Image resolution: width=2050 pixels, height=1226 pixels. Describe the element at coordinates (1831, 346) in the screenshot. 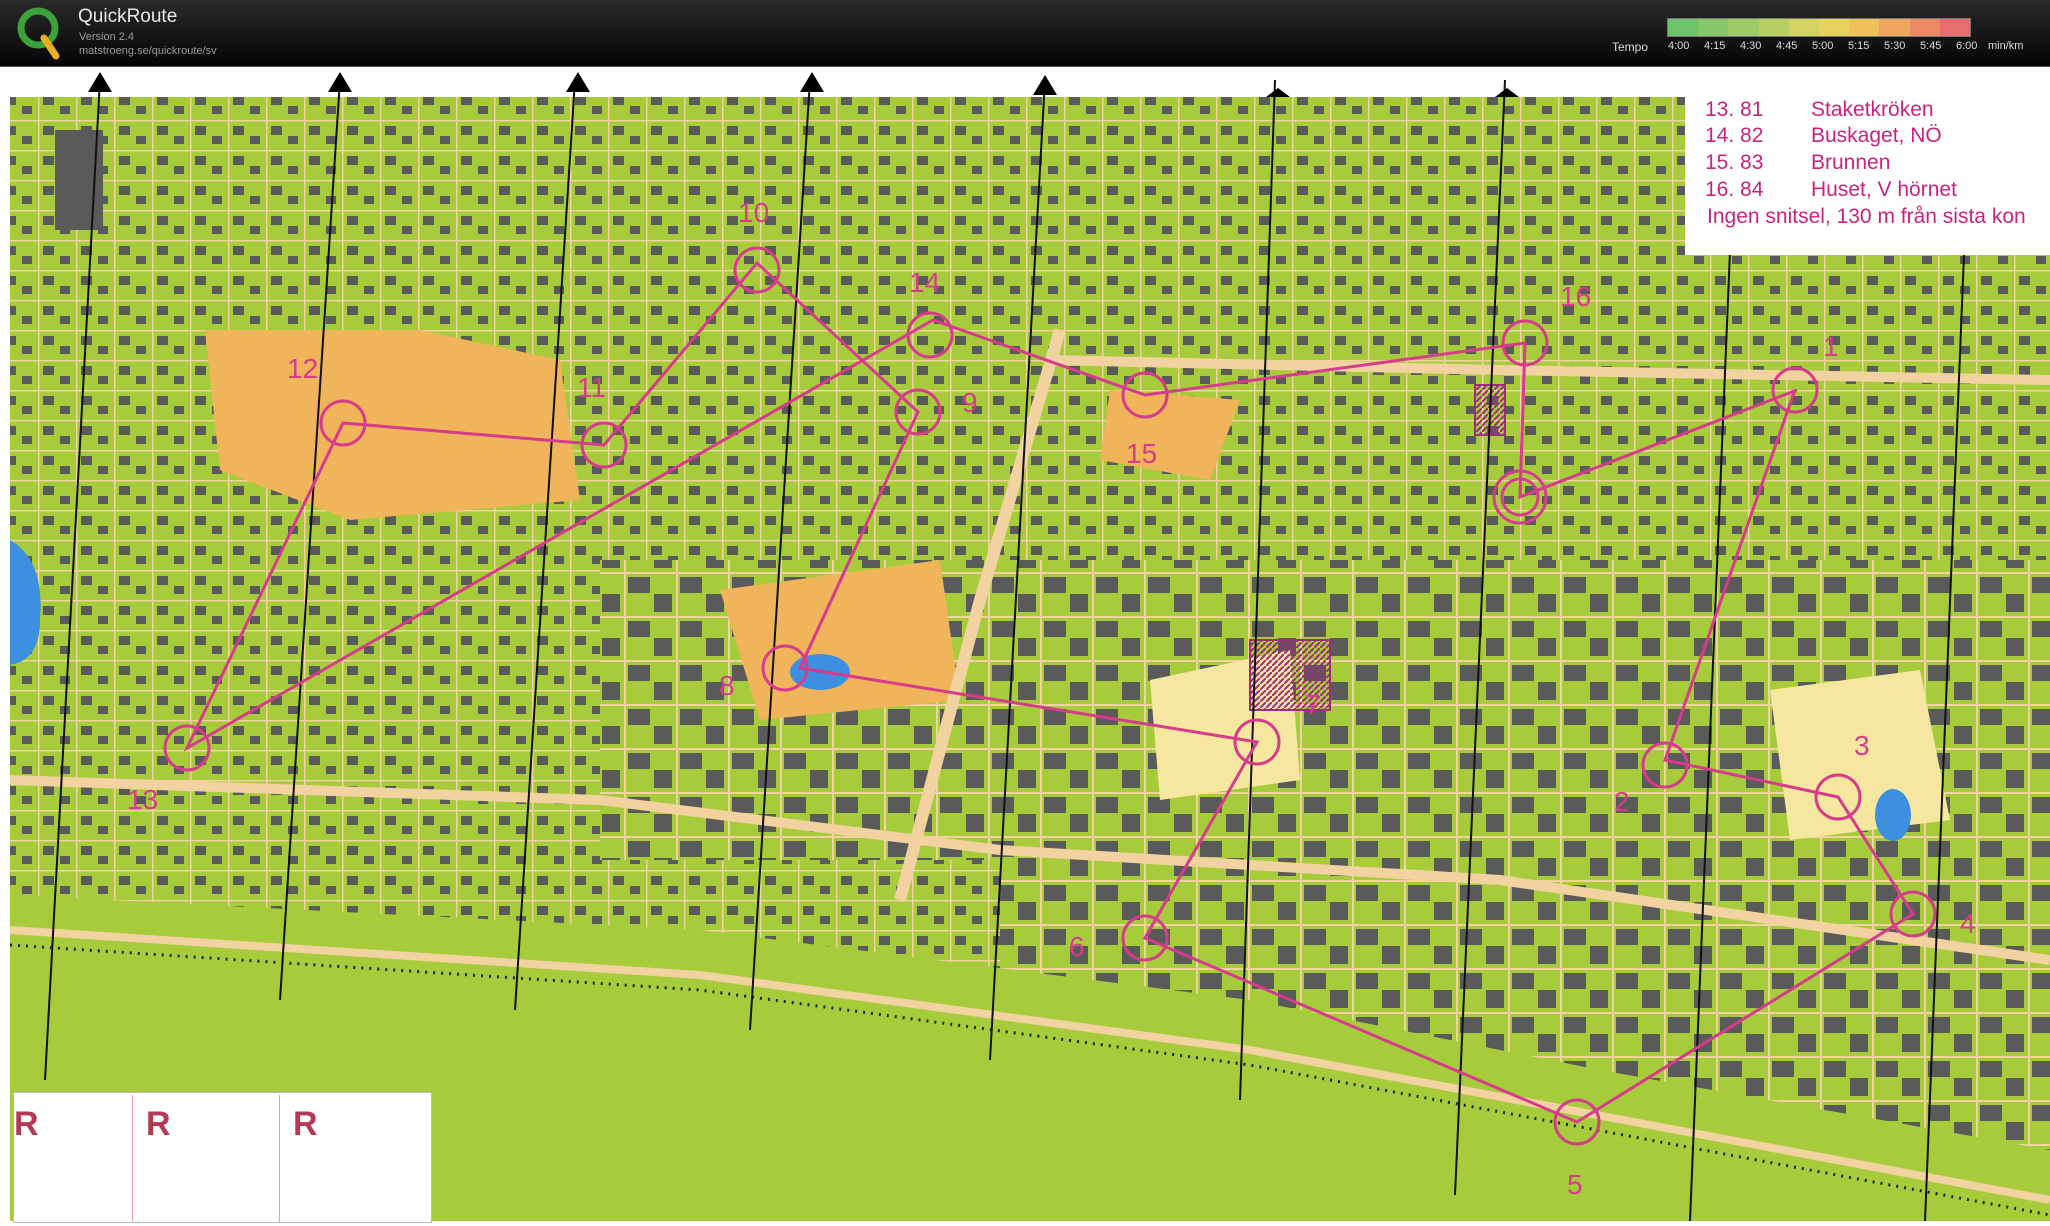

I see `control-label-1: 1` at that location.